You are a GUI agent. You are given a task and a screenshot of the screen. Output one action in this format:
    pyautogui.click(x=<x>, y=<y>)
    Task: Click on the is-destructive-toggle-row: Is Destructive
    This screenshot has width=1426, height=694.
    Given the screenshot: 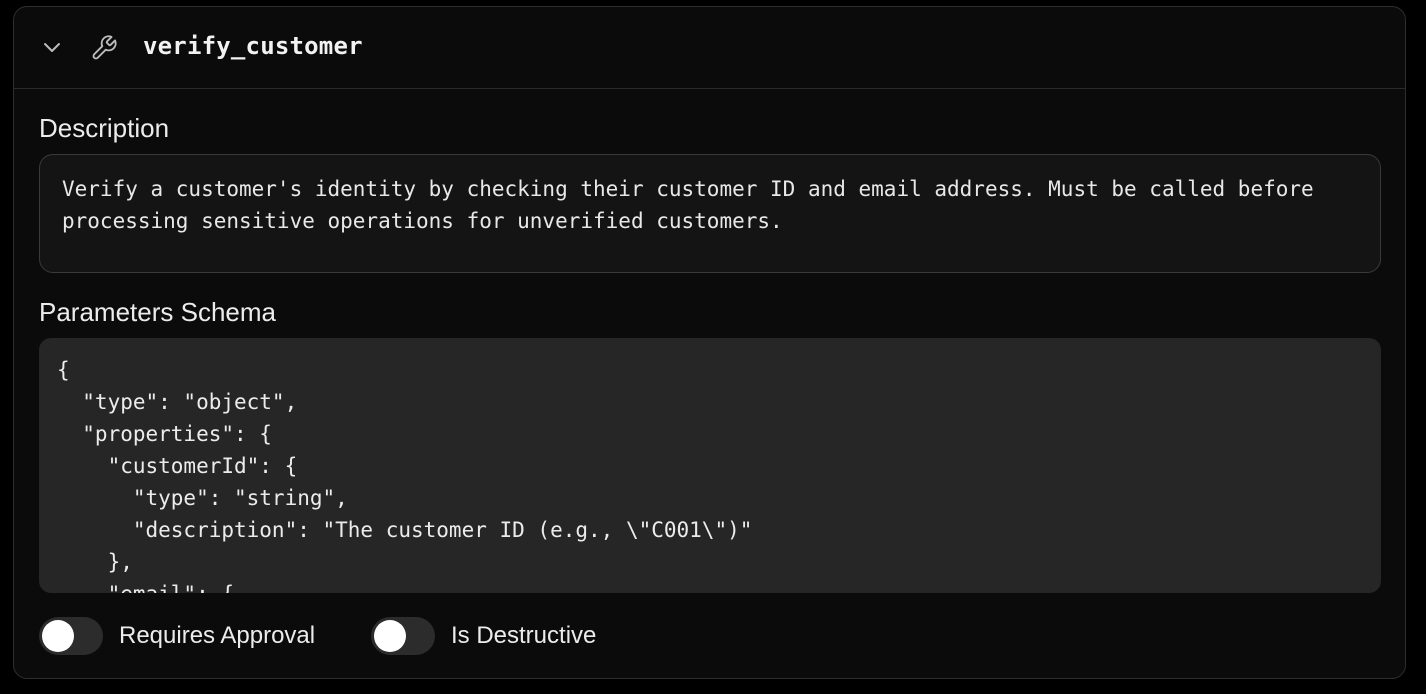 What is the action you would take?
    pyautogui.click(x=483, y=636)
    